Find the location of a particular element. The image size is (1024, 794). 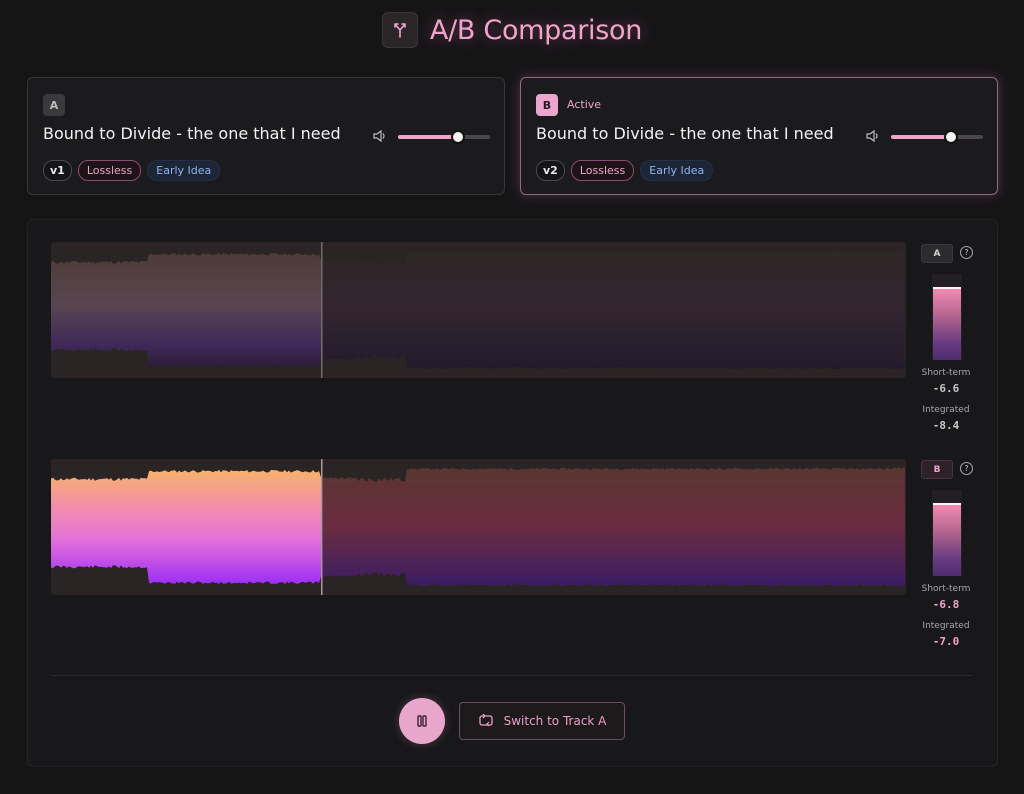

meter-peak-a is located at coordinates (947, 287).